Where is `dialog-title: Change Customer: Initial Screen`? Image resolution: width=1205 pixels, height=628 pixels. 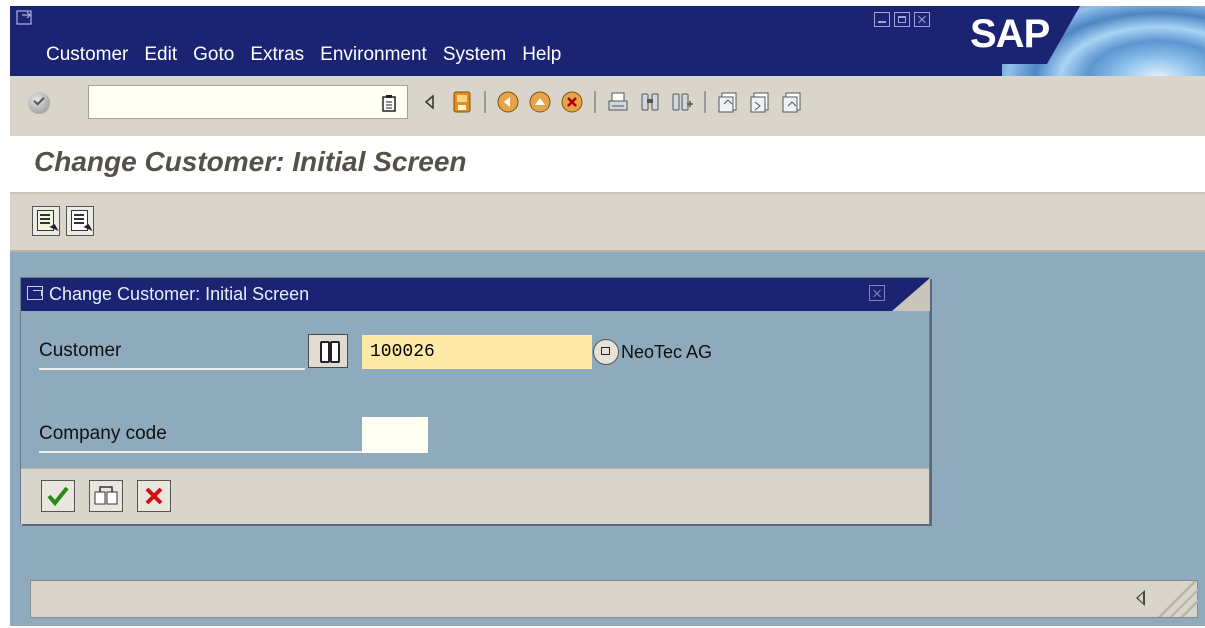
dialog-title: Change Customer: Initial Screen is located at coordinates (179, 294).